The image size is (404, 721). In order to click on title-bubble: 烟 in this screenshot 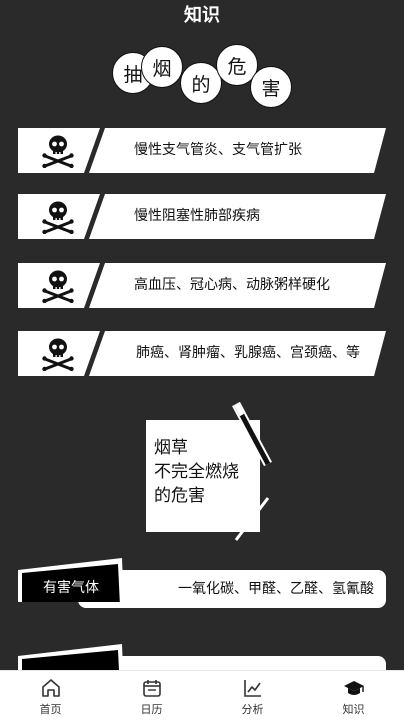, I will do `click(162, 67)`.